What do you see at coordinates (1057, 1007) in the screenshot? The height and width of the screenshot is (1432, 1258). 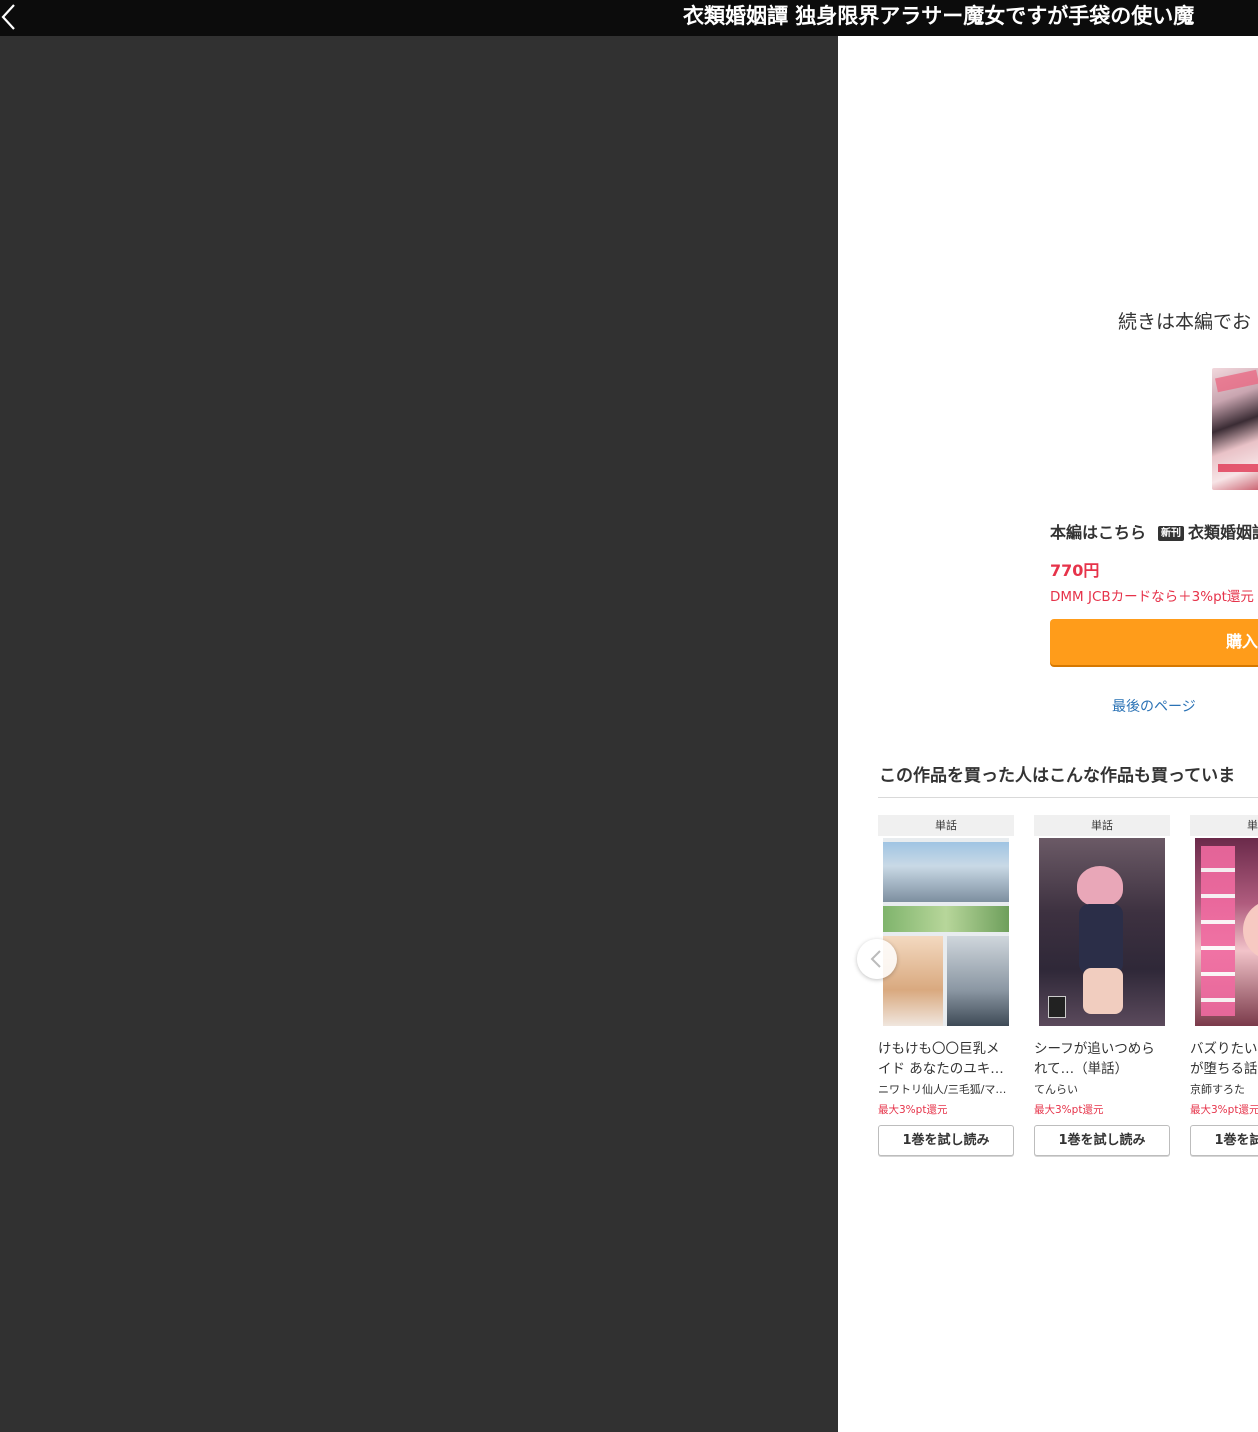 I see `rating-mark` at bounding box center [1057, 1007].